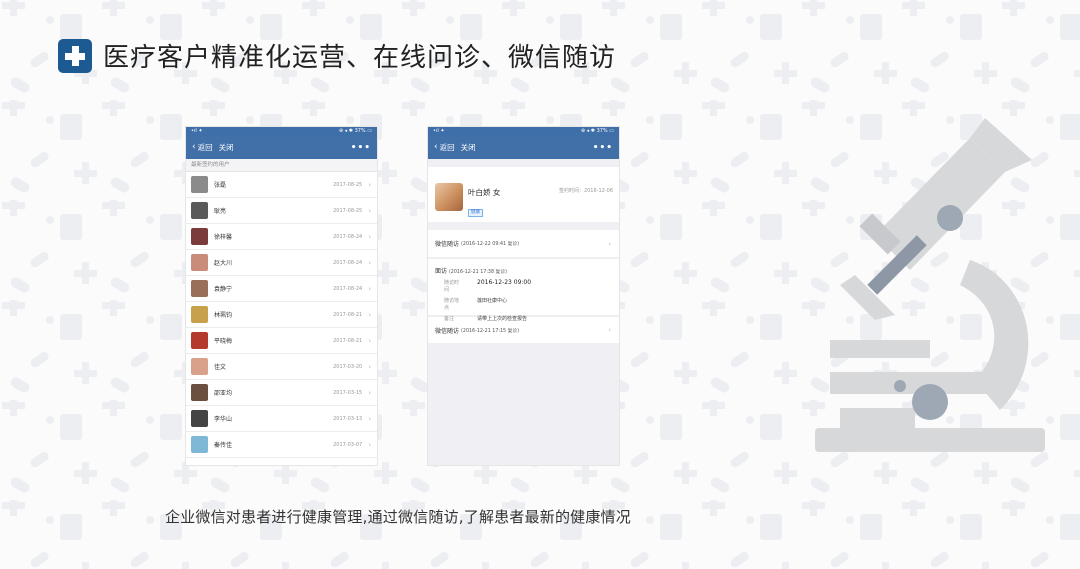 The image size is (1080, 569). What do you see at coordinates (281, 445) in the screenshot?
I see `list-item: 秦传佳 2017-03-07 ›` at bounding box center [281, 445].